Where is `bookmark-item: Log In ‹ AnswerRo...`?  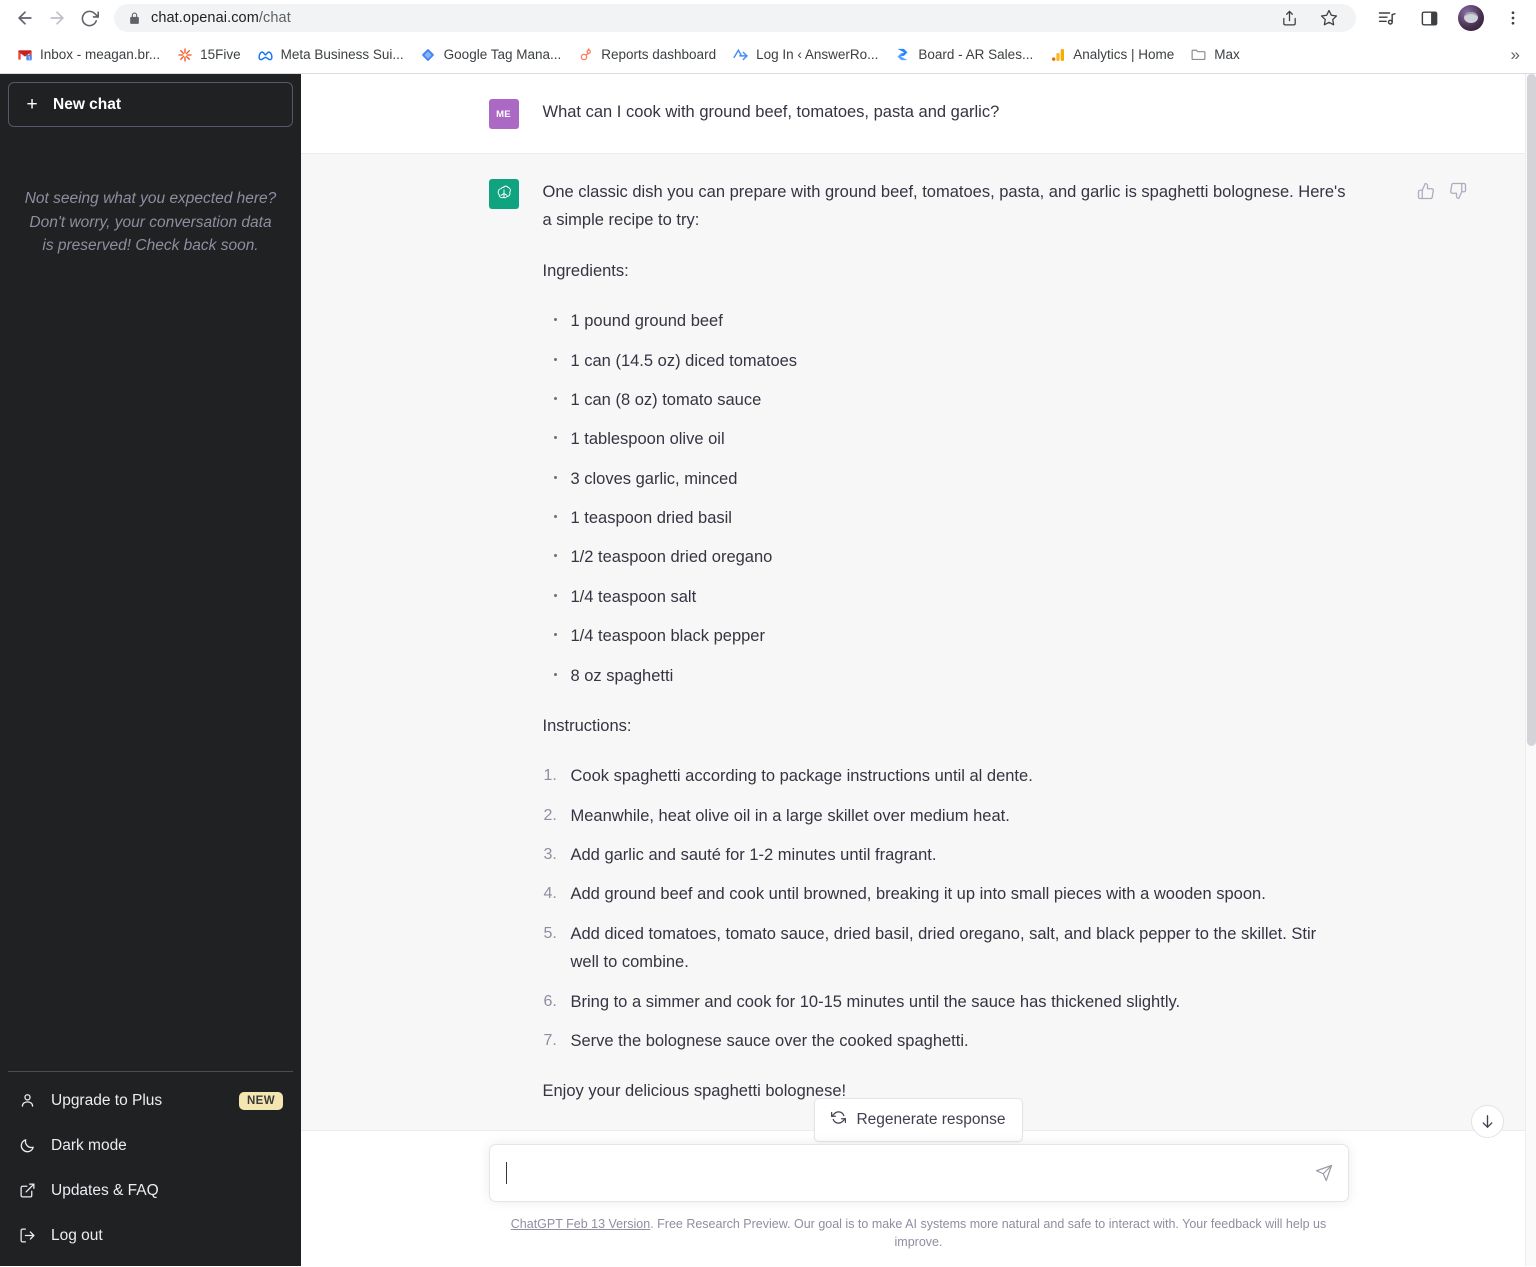 bookmark-item: Log In ‹ AnswerRo... is located at coordinates (805, 54).